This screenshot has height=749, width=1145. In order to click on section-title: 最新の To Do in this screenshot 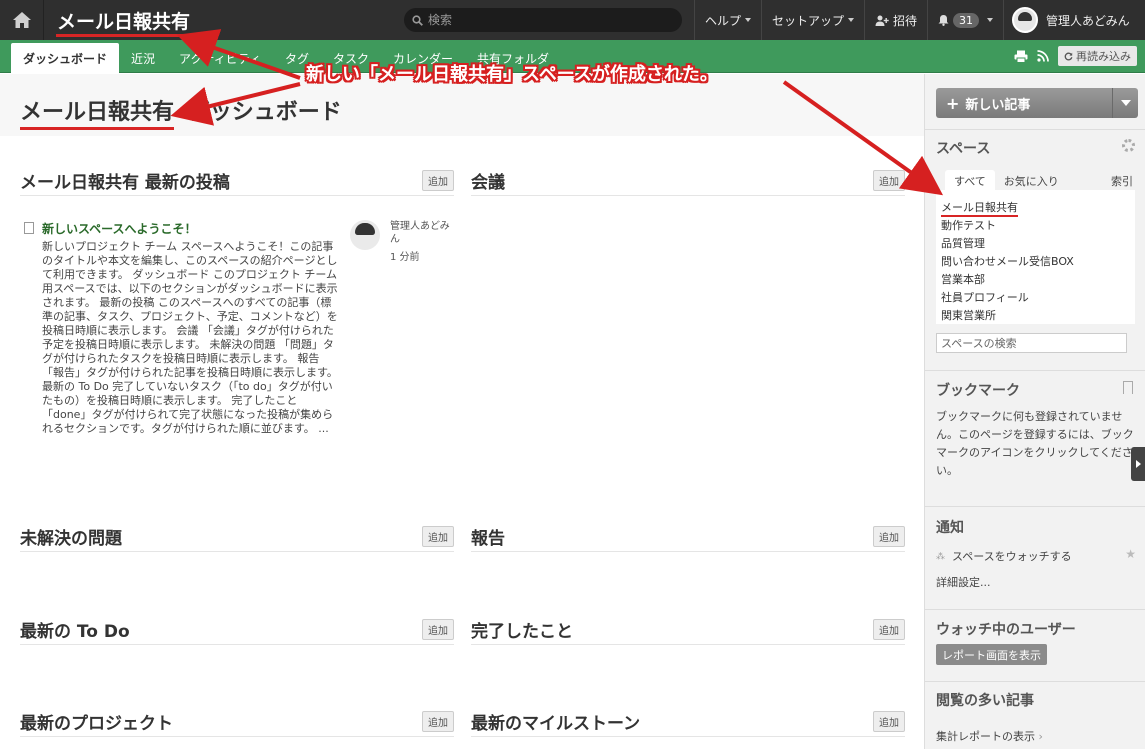, I will do `click(75, 632)`.